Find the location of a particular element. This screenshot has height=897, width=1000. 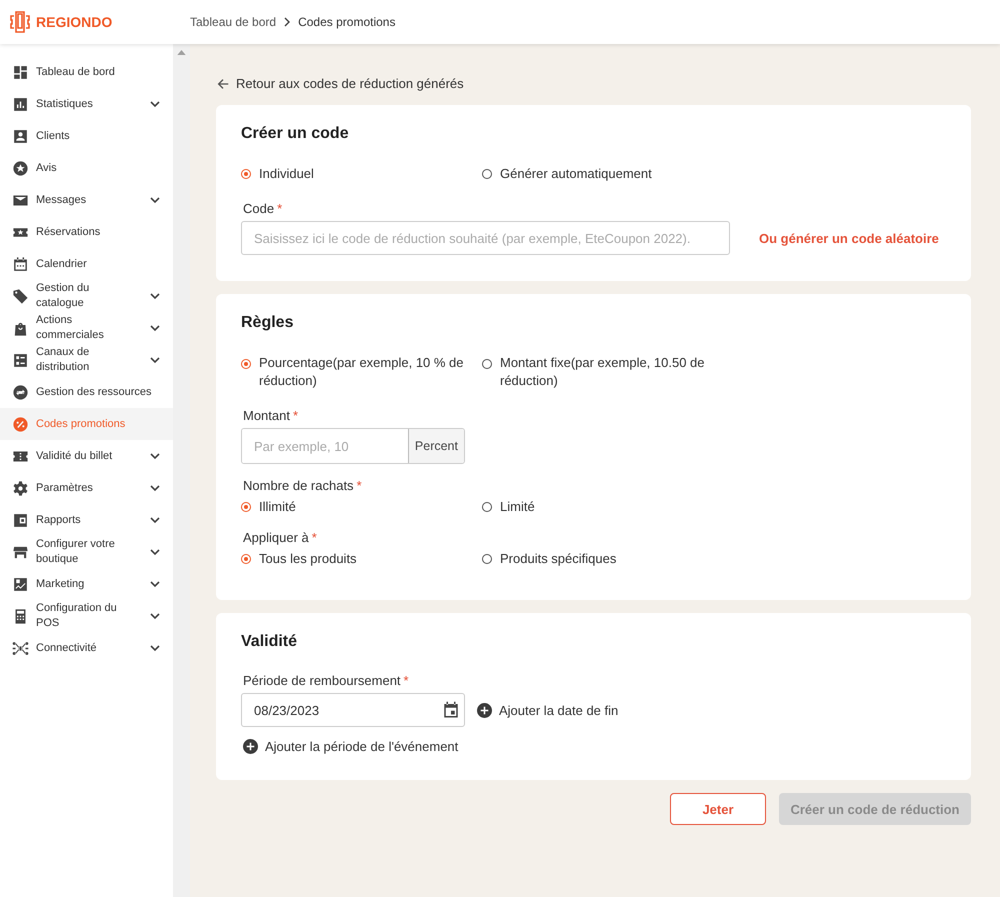

sidebar-item: Configurer votre boutique is located at coordinates (86, 552).